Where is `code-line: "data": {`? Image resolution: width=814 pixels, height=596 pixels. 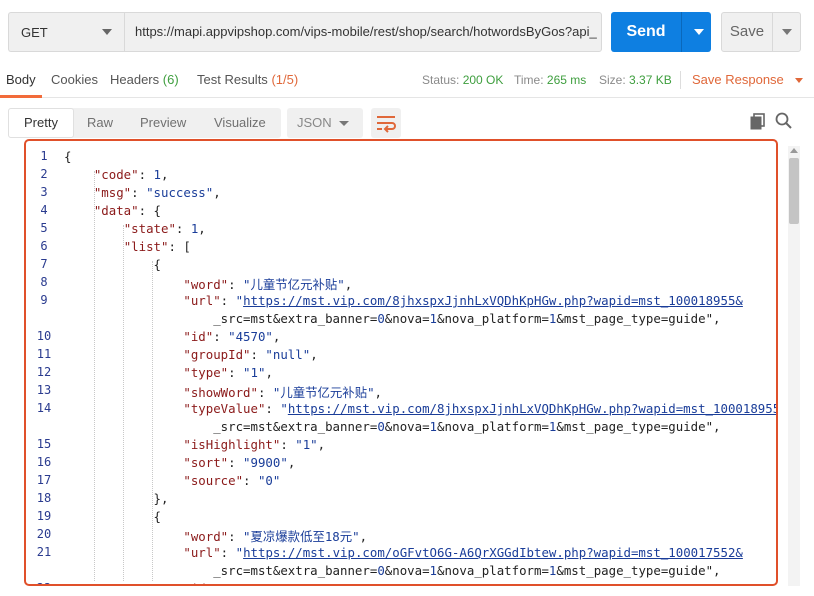
code-line: "data": { is located at coordinates (127, 210).